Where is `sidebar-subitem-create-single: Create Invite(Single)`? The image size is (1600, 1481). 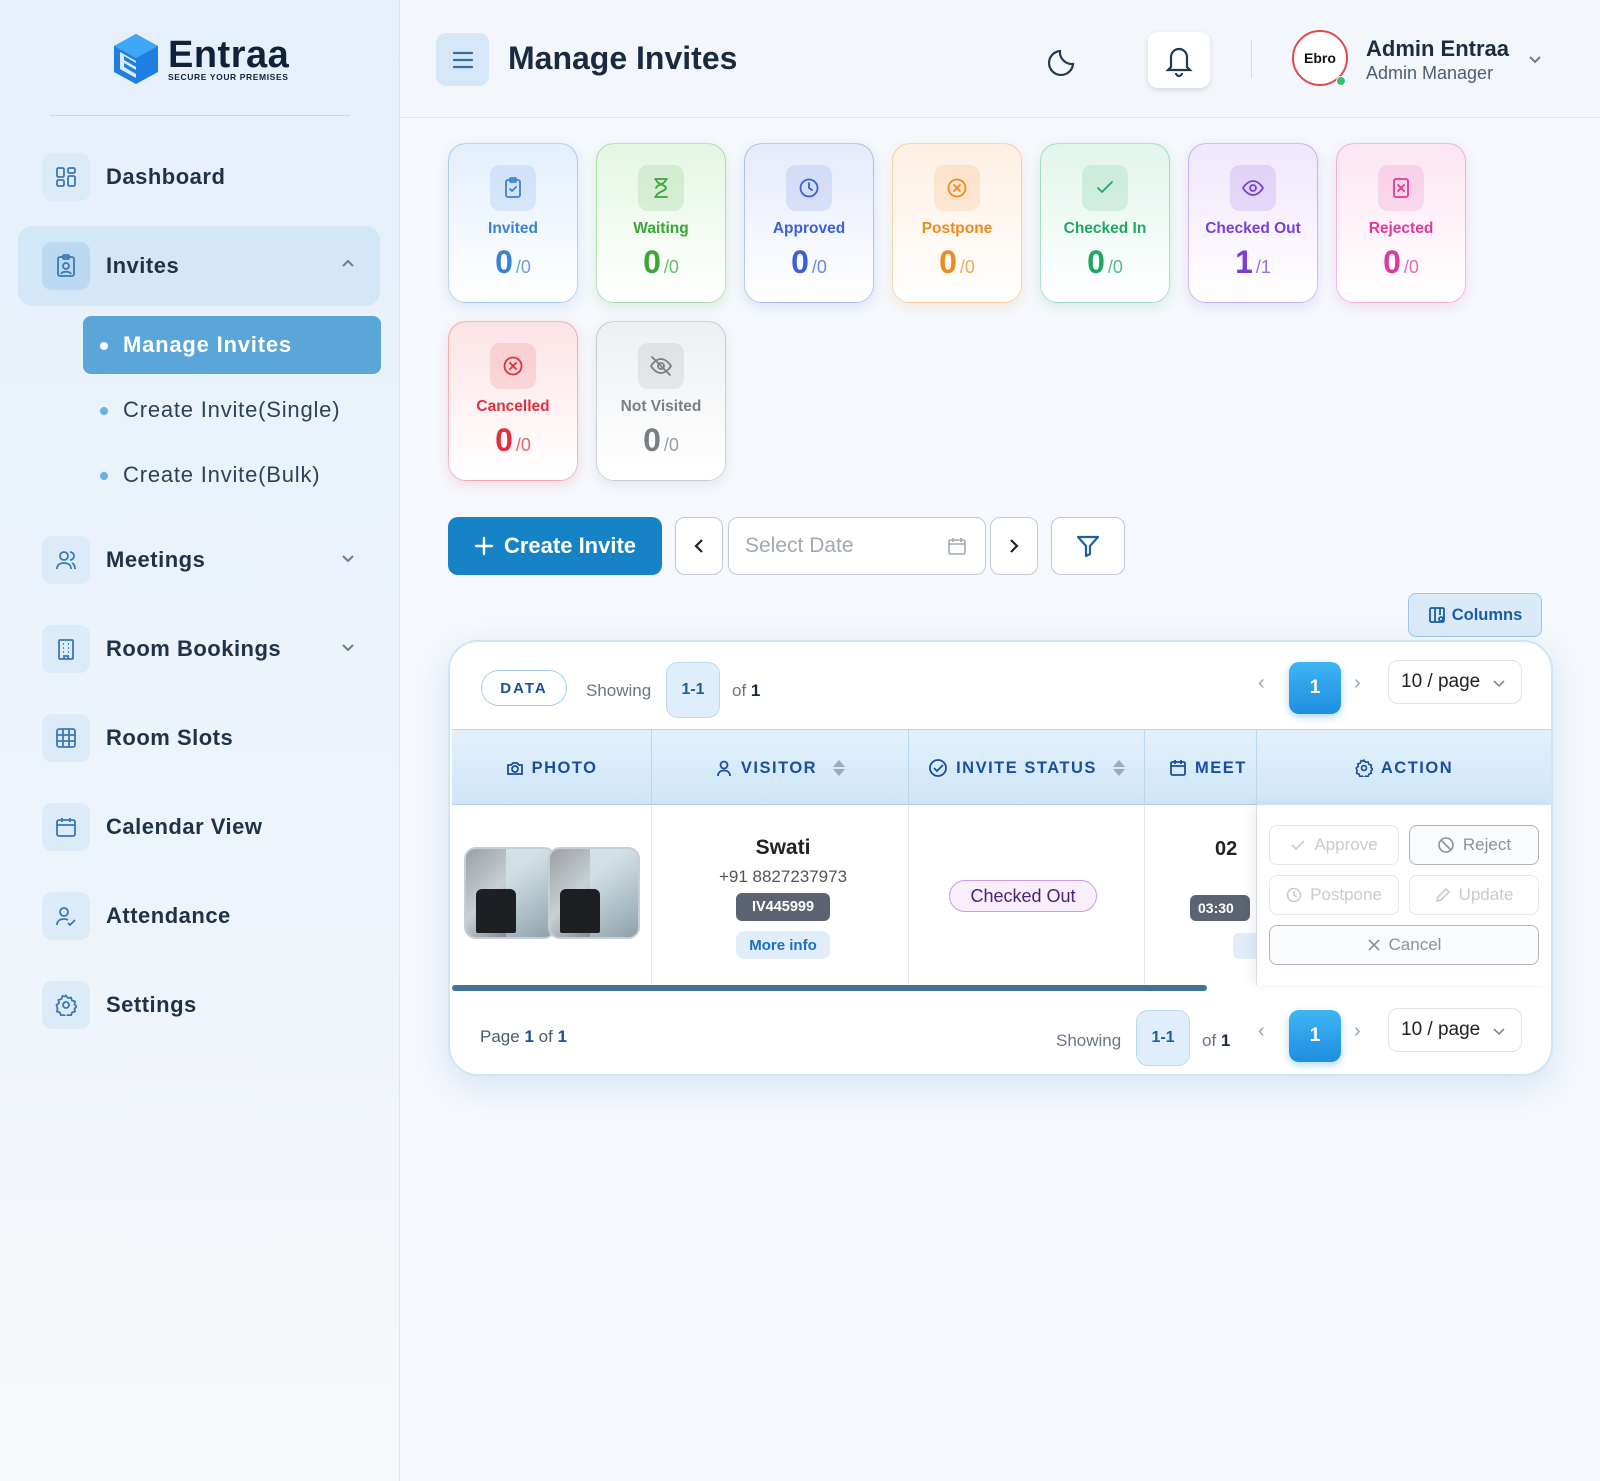 sidebar-subitem-create-single: Create Invite(Single) is located at coordinates (232, 410).